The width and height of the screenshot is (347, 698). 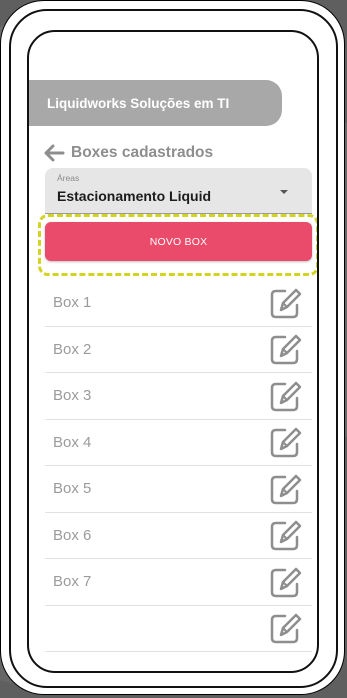 I want to click on box-label: Box 5, so click(x=72, y=489).